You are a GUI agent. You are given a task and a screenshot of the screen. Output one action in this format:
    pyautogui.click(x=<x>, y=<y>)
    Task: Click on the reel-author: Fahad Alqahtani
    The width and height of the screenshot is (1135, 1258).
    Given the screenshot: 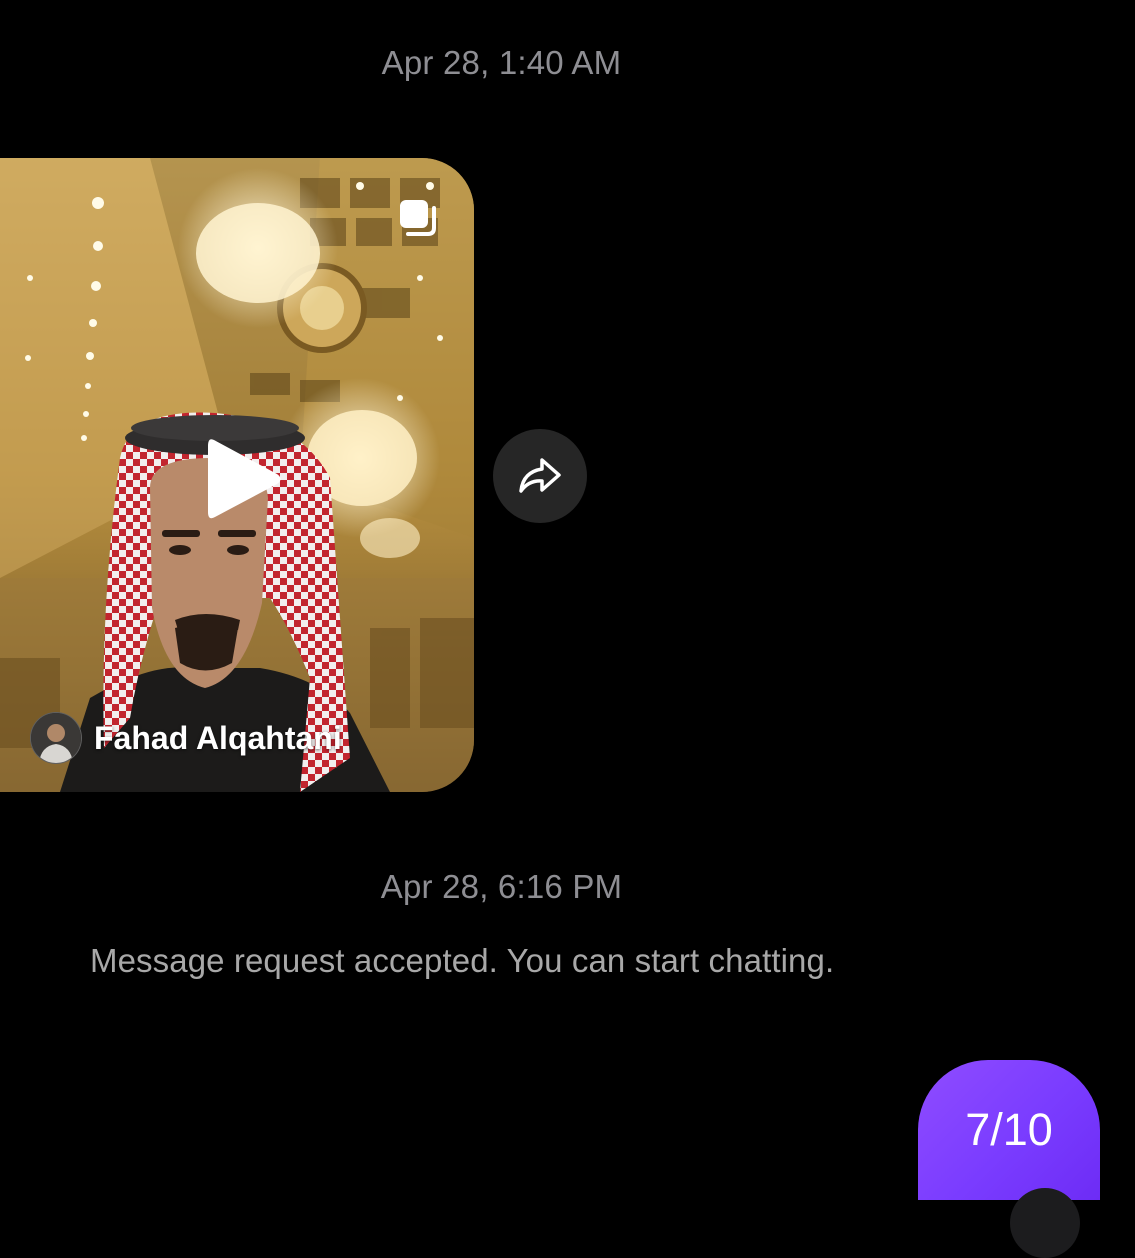 What is the action you would take?
    pyautogui.click(x=186, y=738)
    